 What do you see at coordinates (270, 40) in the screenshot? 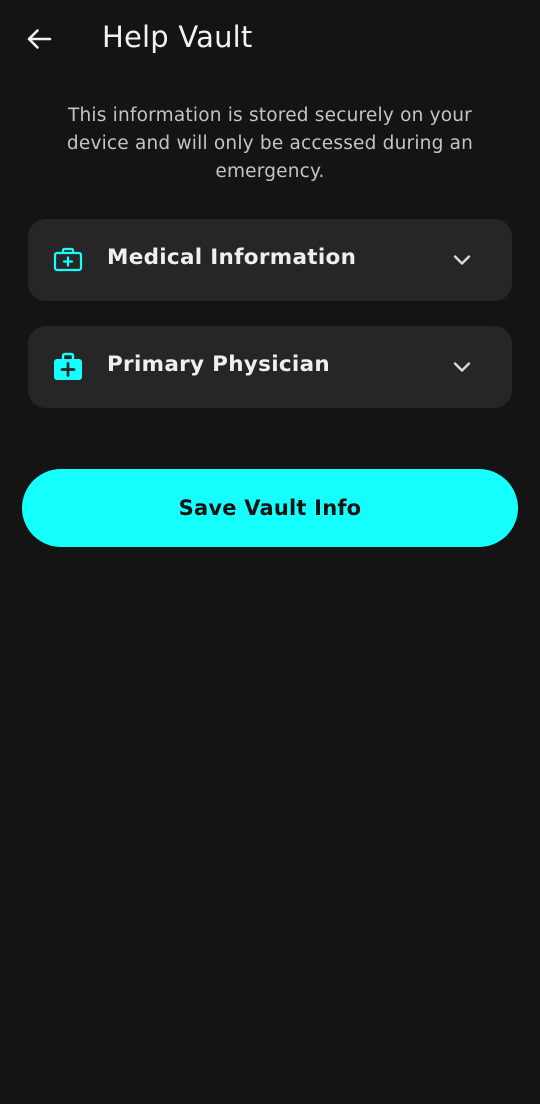
I see `app-bar: Help Vault` at bounding box center [270, 40].